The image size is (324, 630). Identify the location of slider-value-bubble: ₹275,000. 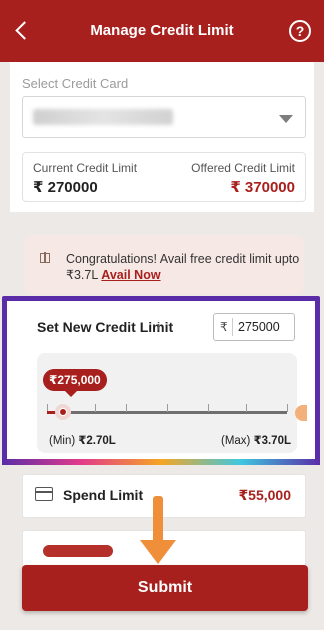
(75, 383).